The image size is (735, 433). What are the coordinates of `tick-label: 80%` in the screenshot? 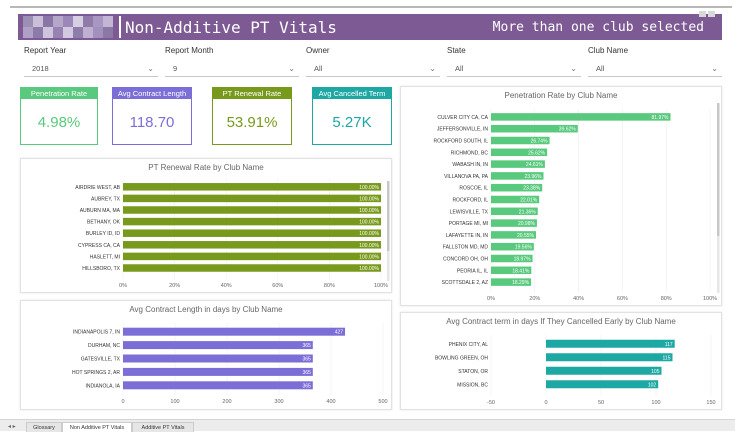 It's located at (329, 286).